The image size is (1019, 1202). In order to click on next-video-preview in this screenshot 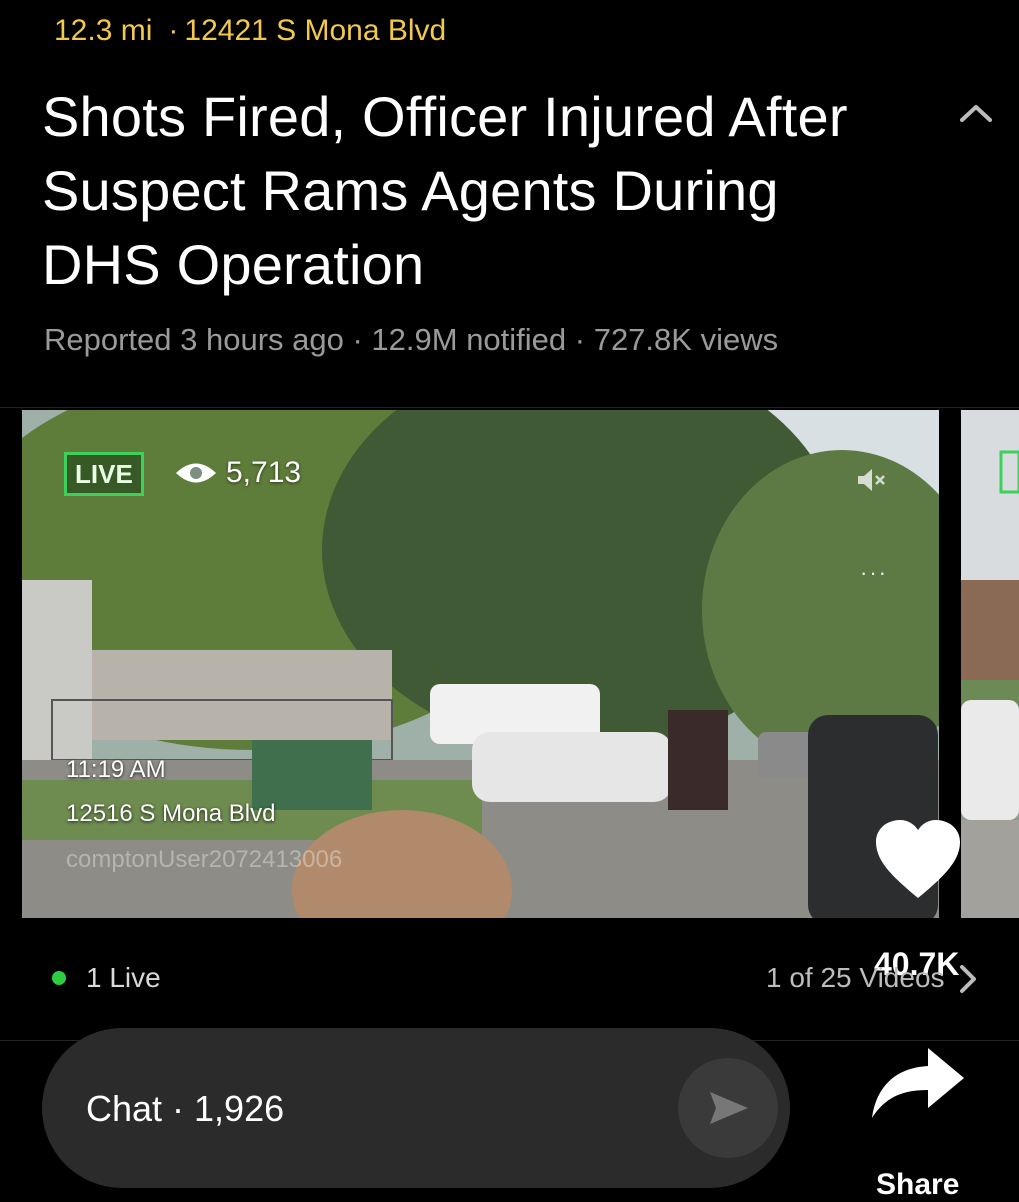, I will do `click(990, 664)`.